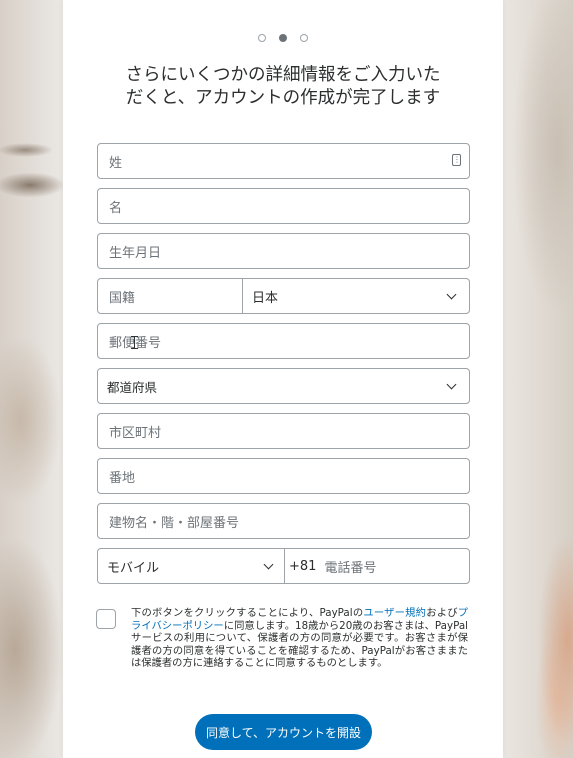  I want to click on phone-number-placeholder: 電話番号, so click(350, 568).